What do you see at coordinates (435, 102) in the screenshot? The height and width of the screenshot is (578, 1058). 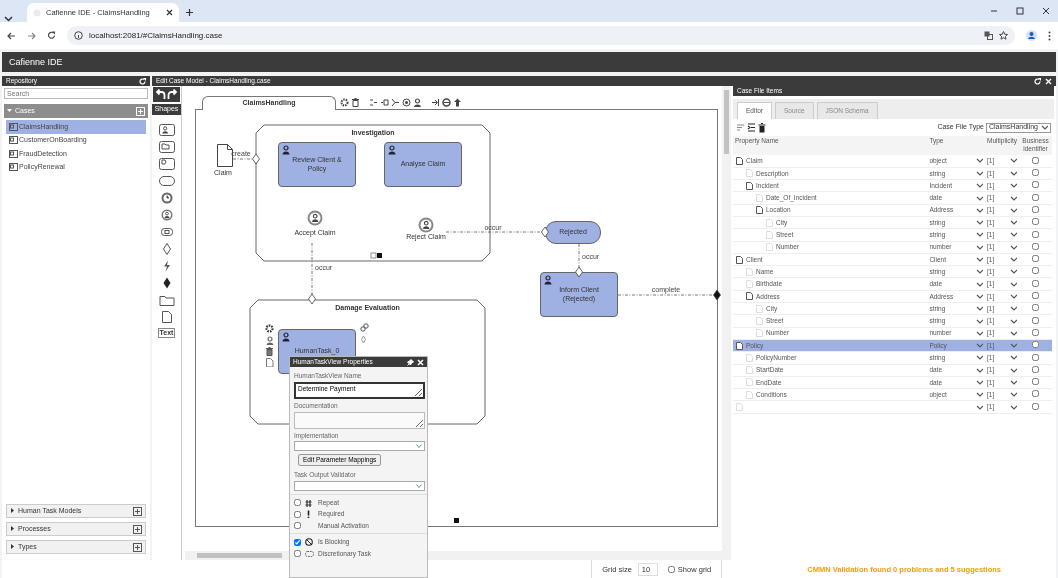 I see `export-icon` at bounding box center [435, 102].